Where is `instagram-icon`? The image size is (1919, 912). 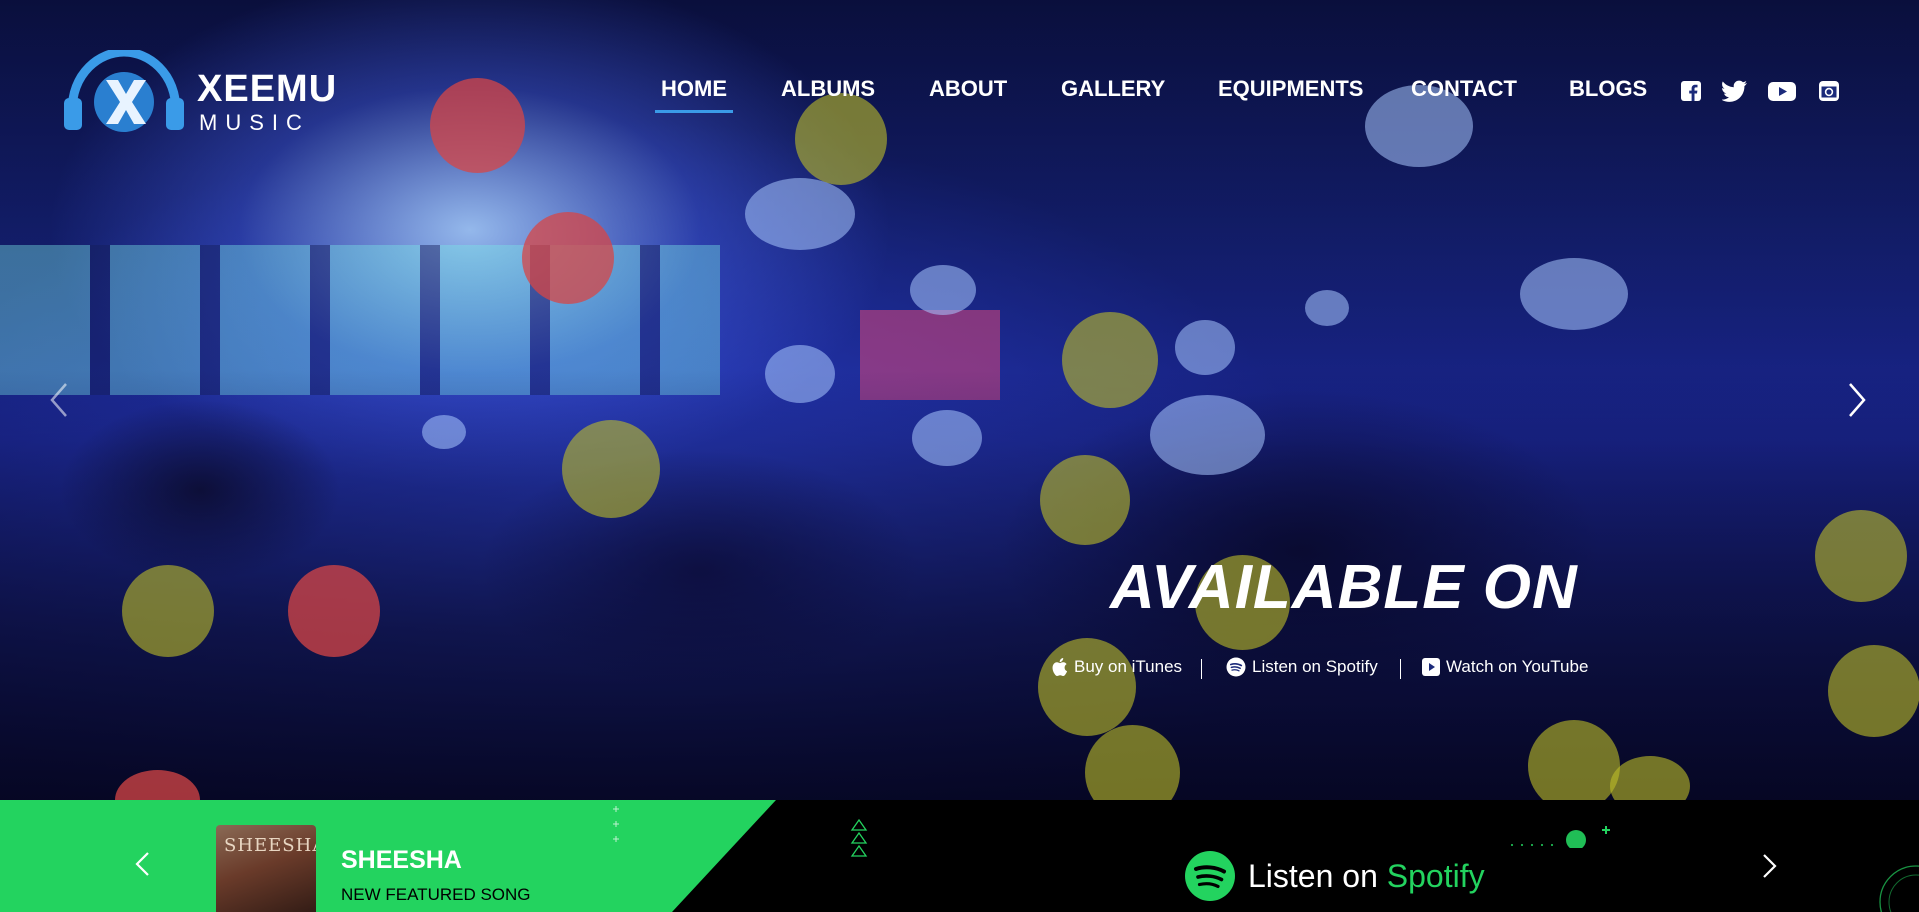 instagram-icon is located at coordinates (1829, 91).